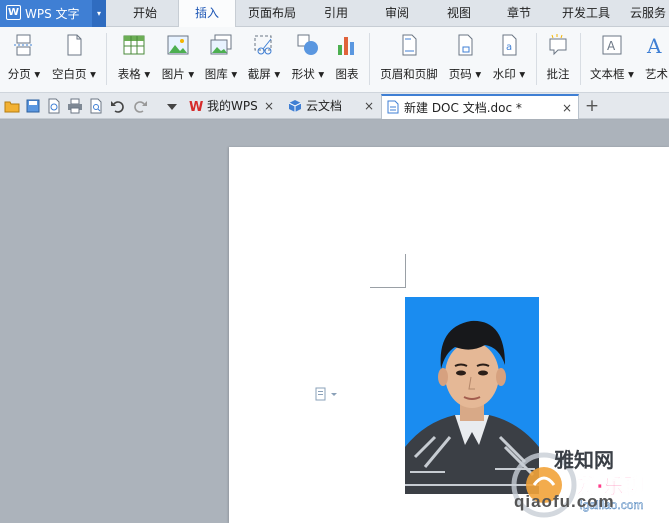 The width and height of the screenshot is (669, 523). Describe the element at coordinates (75, 106) in the screenshot. I see `print-icon` at that location.